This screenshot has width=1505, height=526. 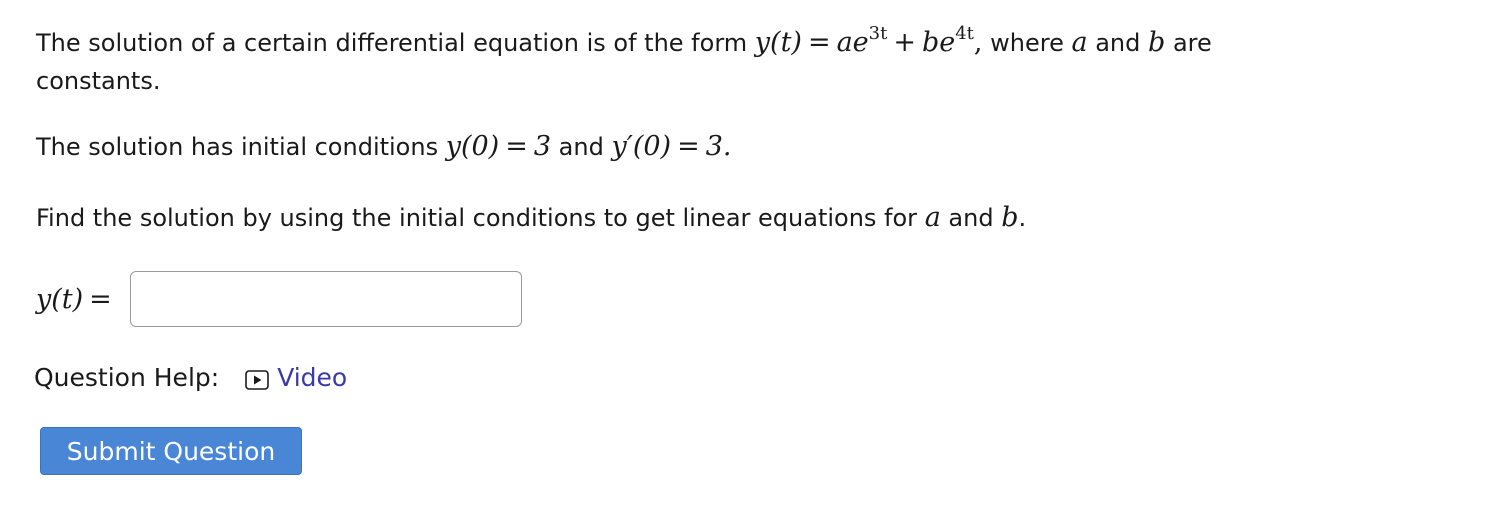 I want to click on submit-question-button: Submit Question, so click(x=171, y=451).